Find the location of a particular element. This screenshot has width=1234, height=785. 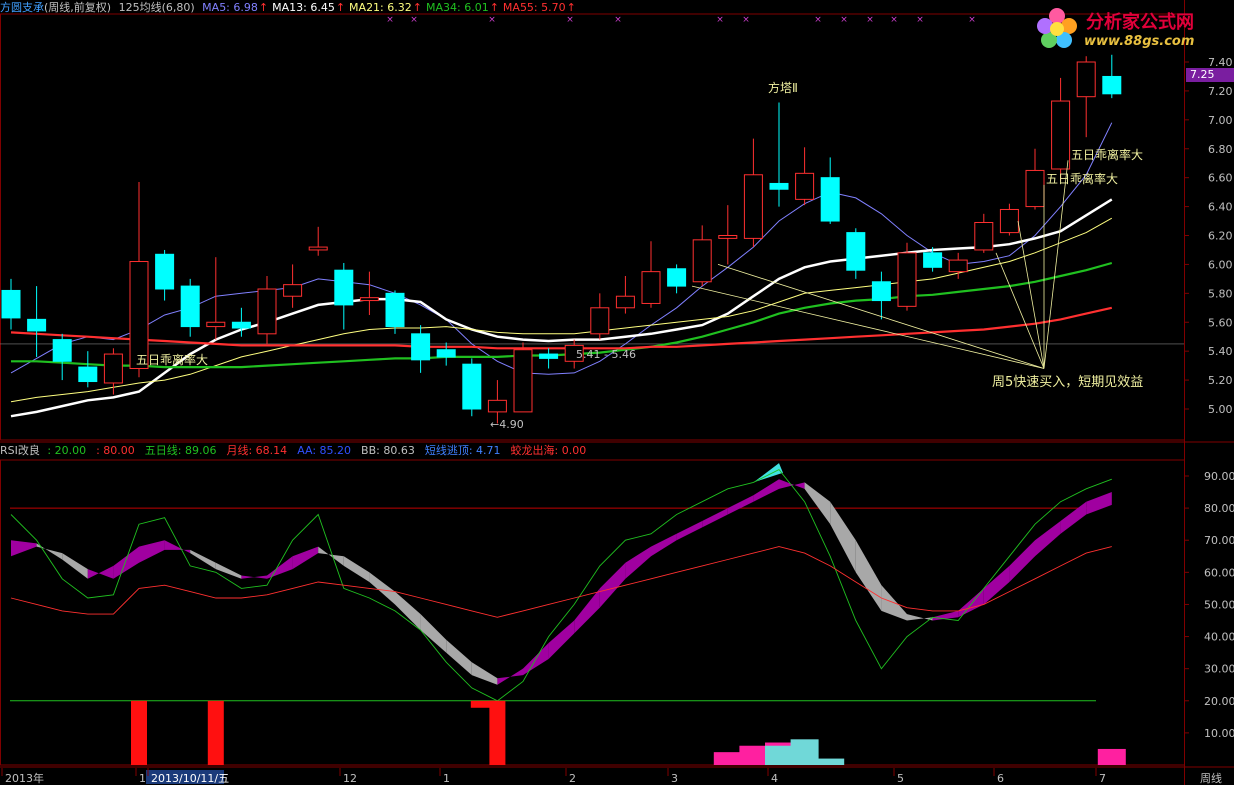

annotation-low: ←4.90 is located at coordinates (507, 424).